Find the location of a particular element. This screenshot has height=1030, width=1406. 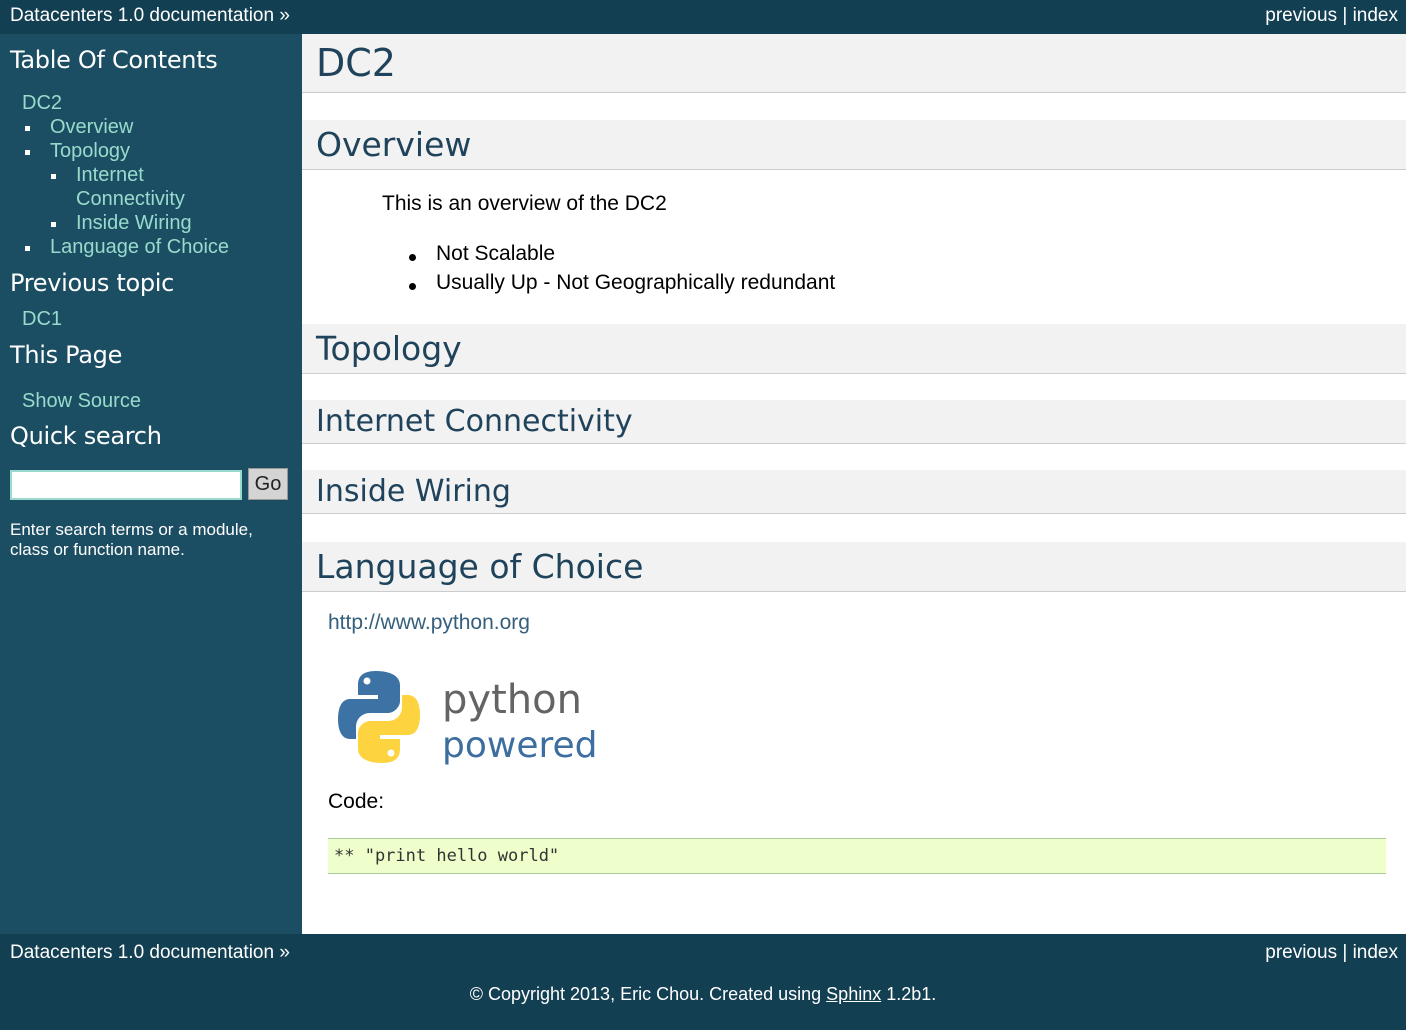

python-org-link: http://www.python.org is located at coordinates (429, 623).